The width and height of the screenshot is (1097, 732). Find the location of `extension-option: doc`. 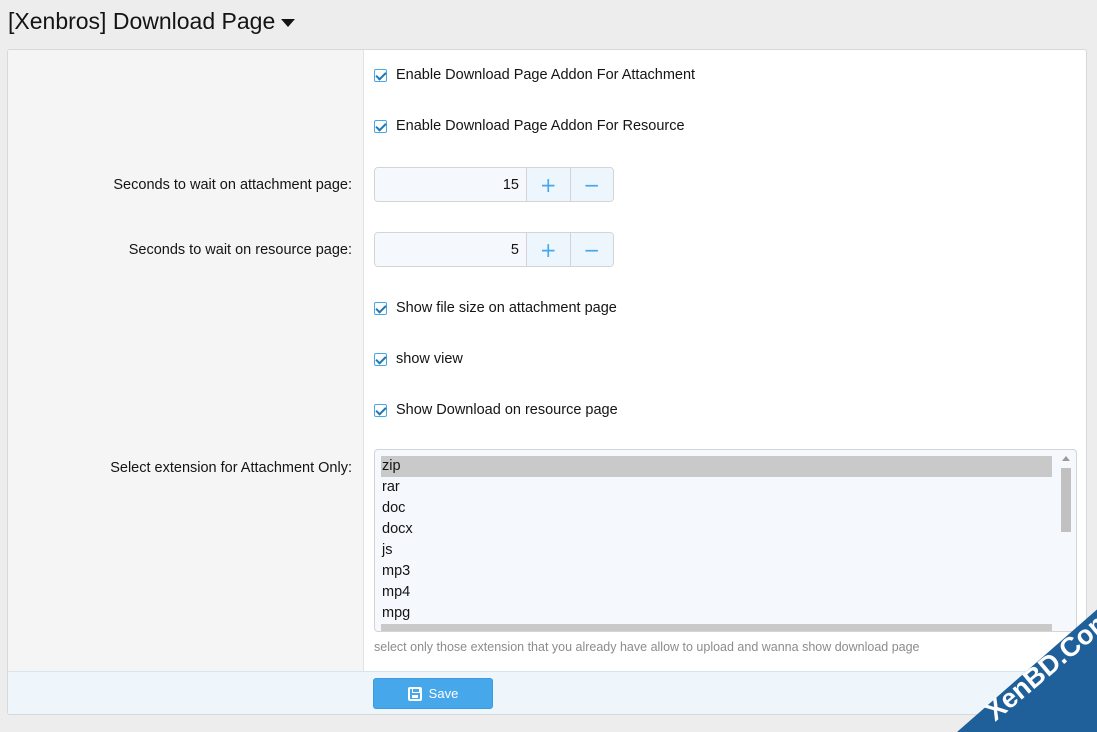

extension-option: doc is located at coordinates (716, 508).